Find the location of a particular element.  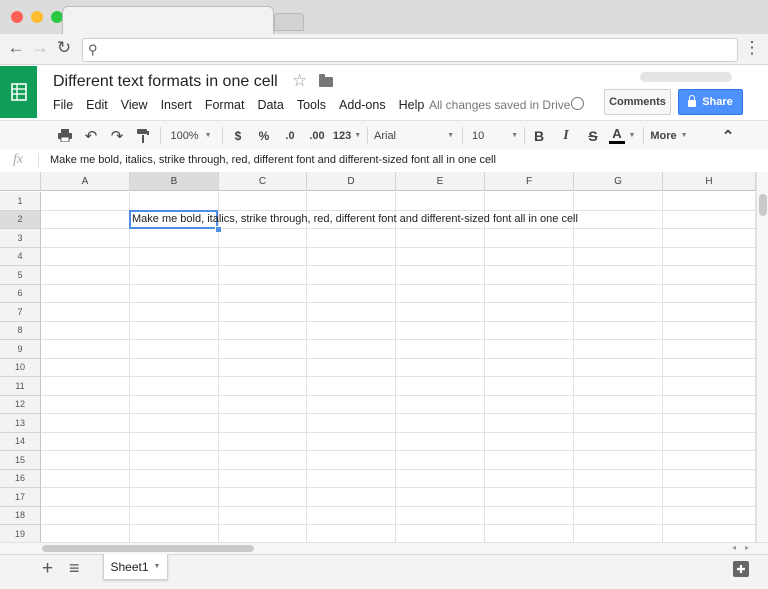

close-window-dot is located at coordinates (17, 17).